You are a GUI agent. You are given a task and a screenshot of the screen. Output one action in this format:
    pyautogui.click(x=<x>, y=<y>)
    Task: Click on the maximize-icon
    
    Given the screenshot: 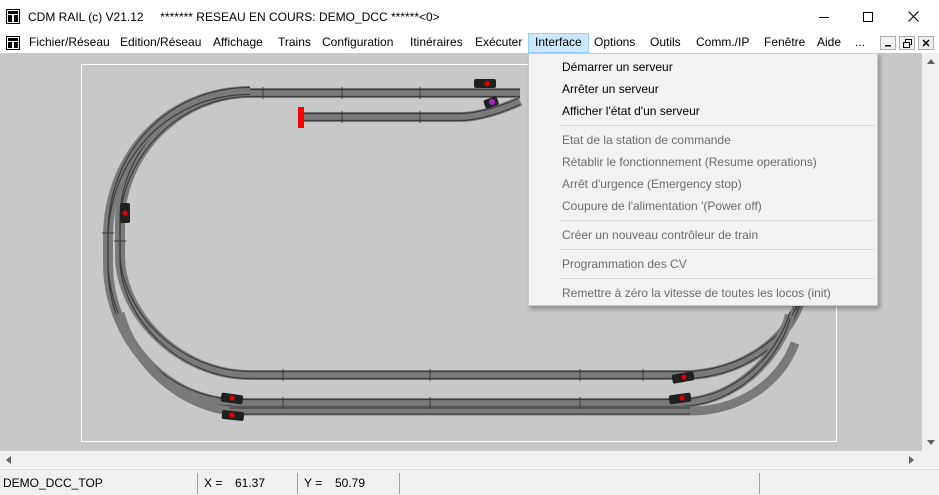 What is the action you would take?
    pyautogui.click(x=868, y=16)
    